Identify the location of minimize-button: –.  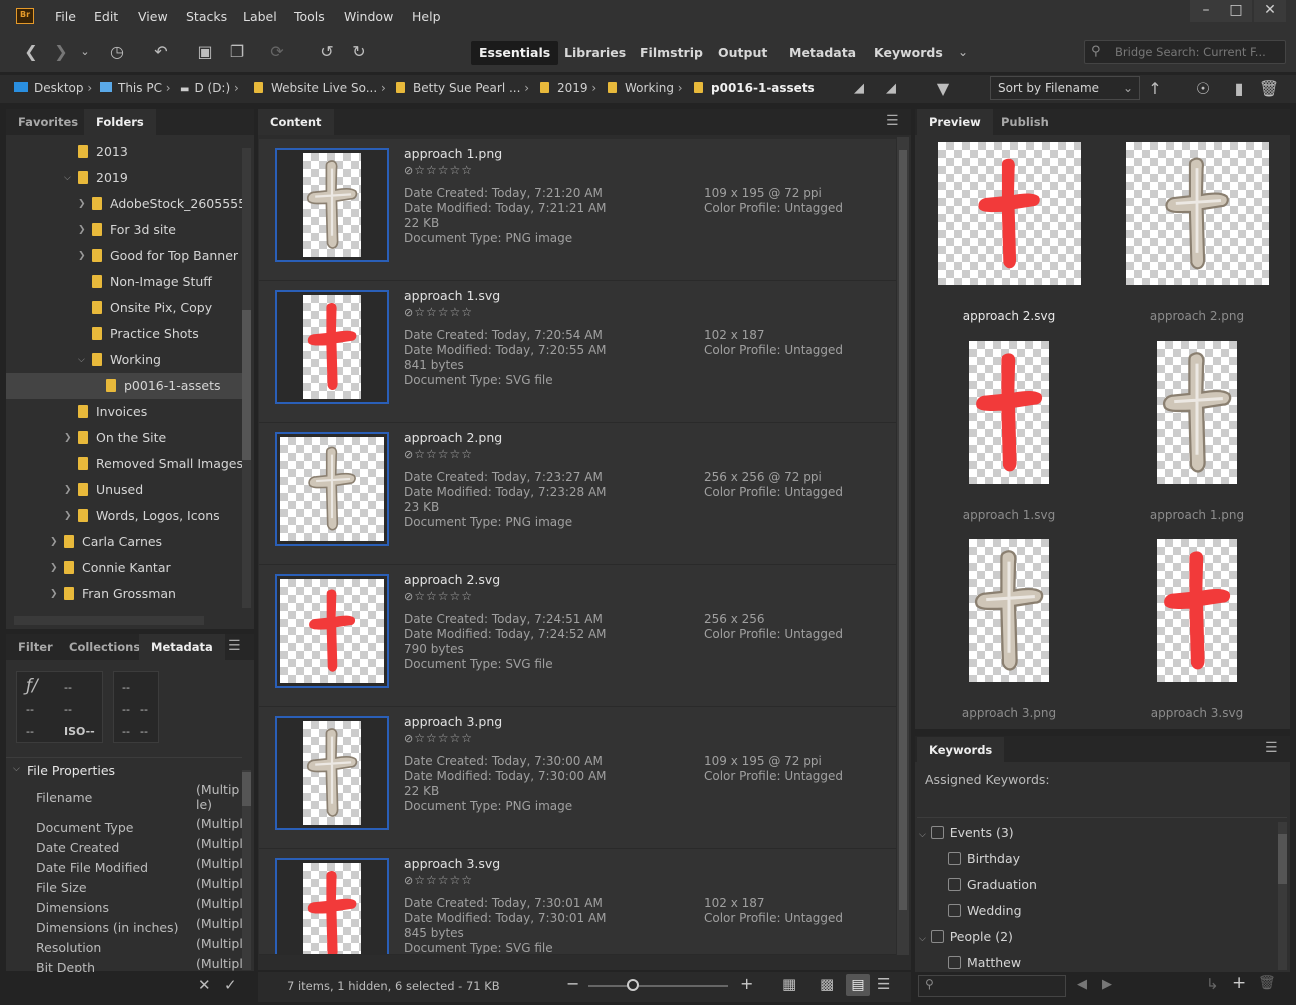
(1206, 11).